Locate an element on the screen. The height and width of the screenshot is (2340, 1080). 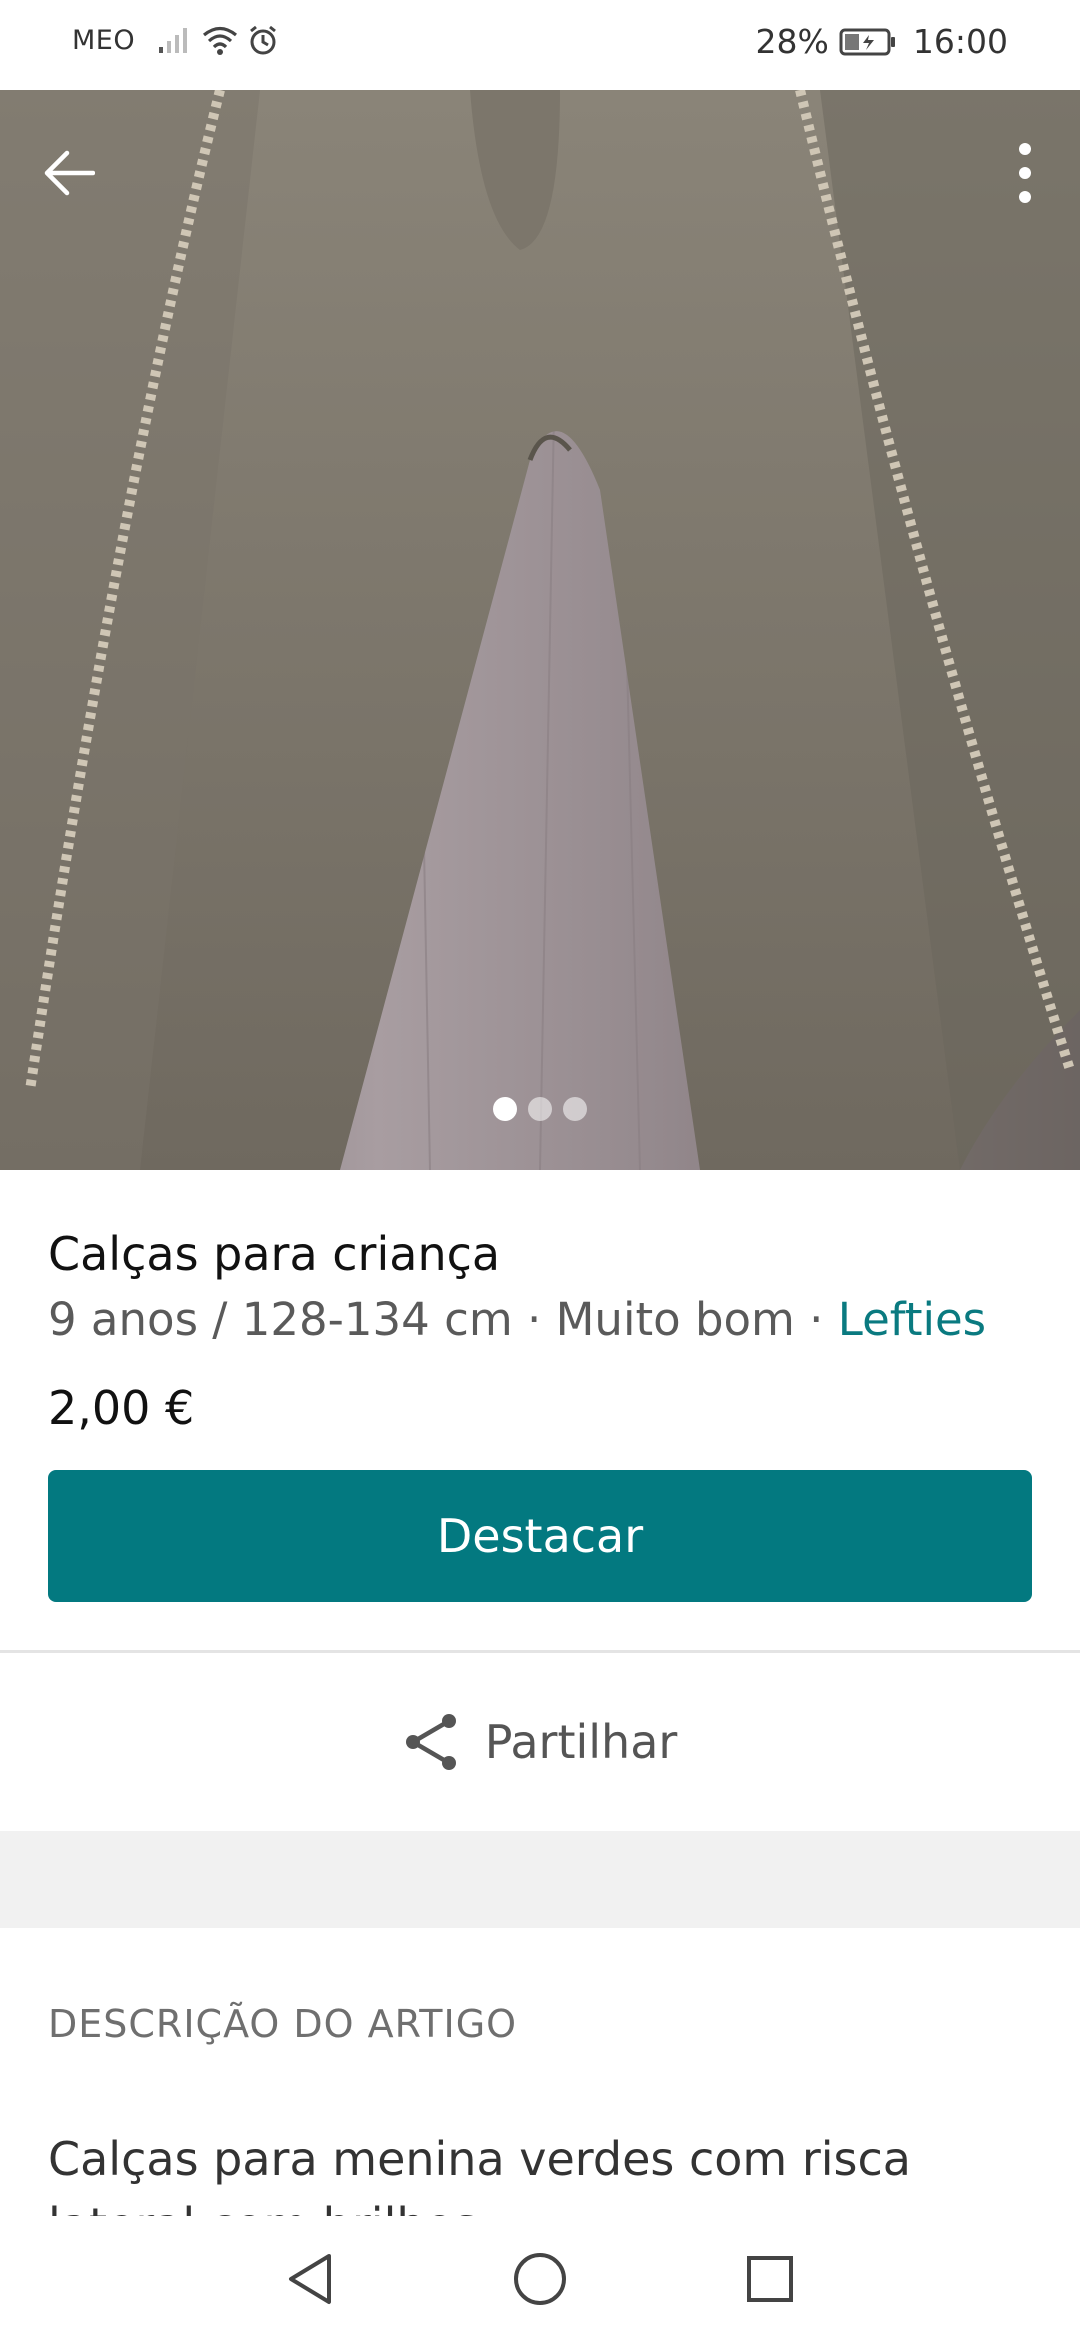
square-recents-icon is located at coordinates (770, 2279).